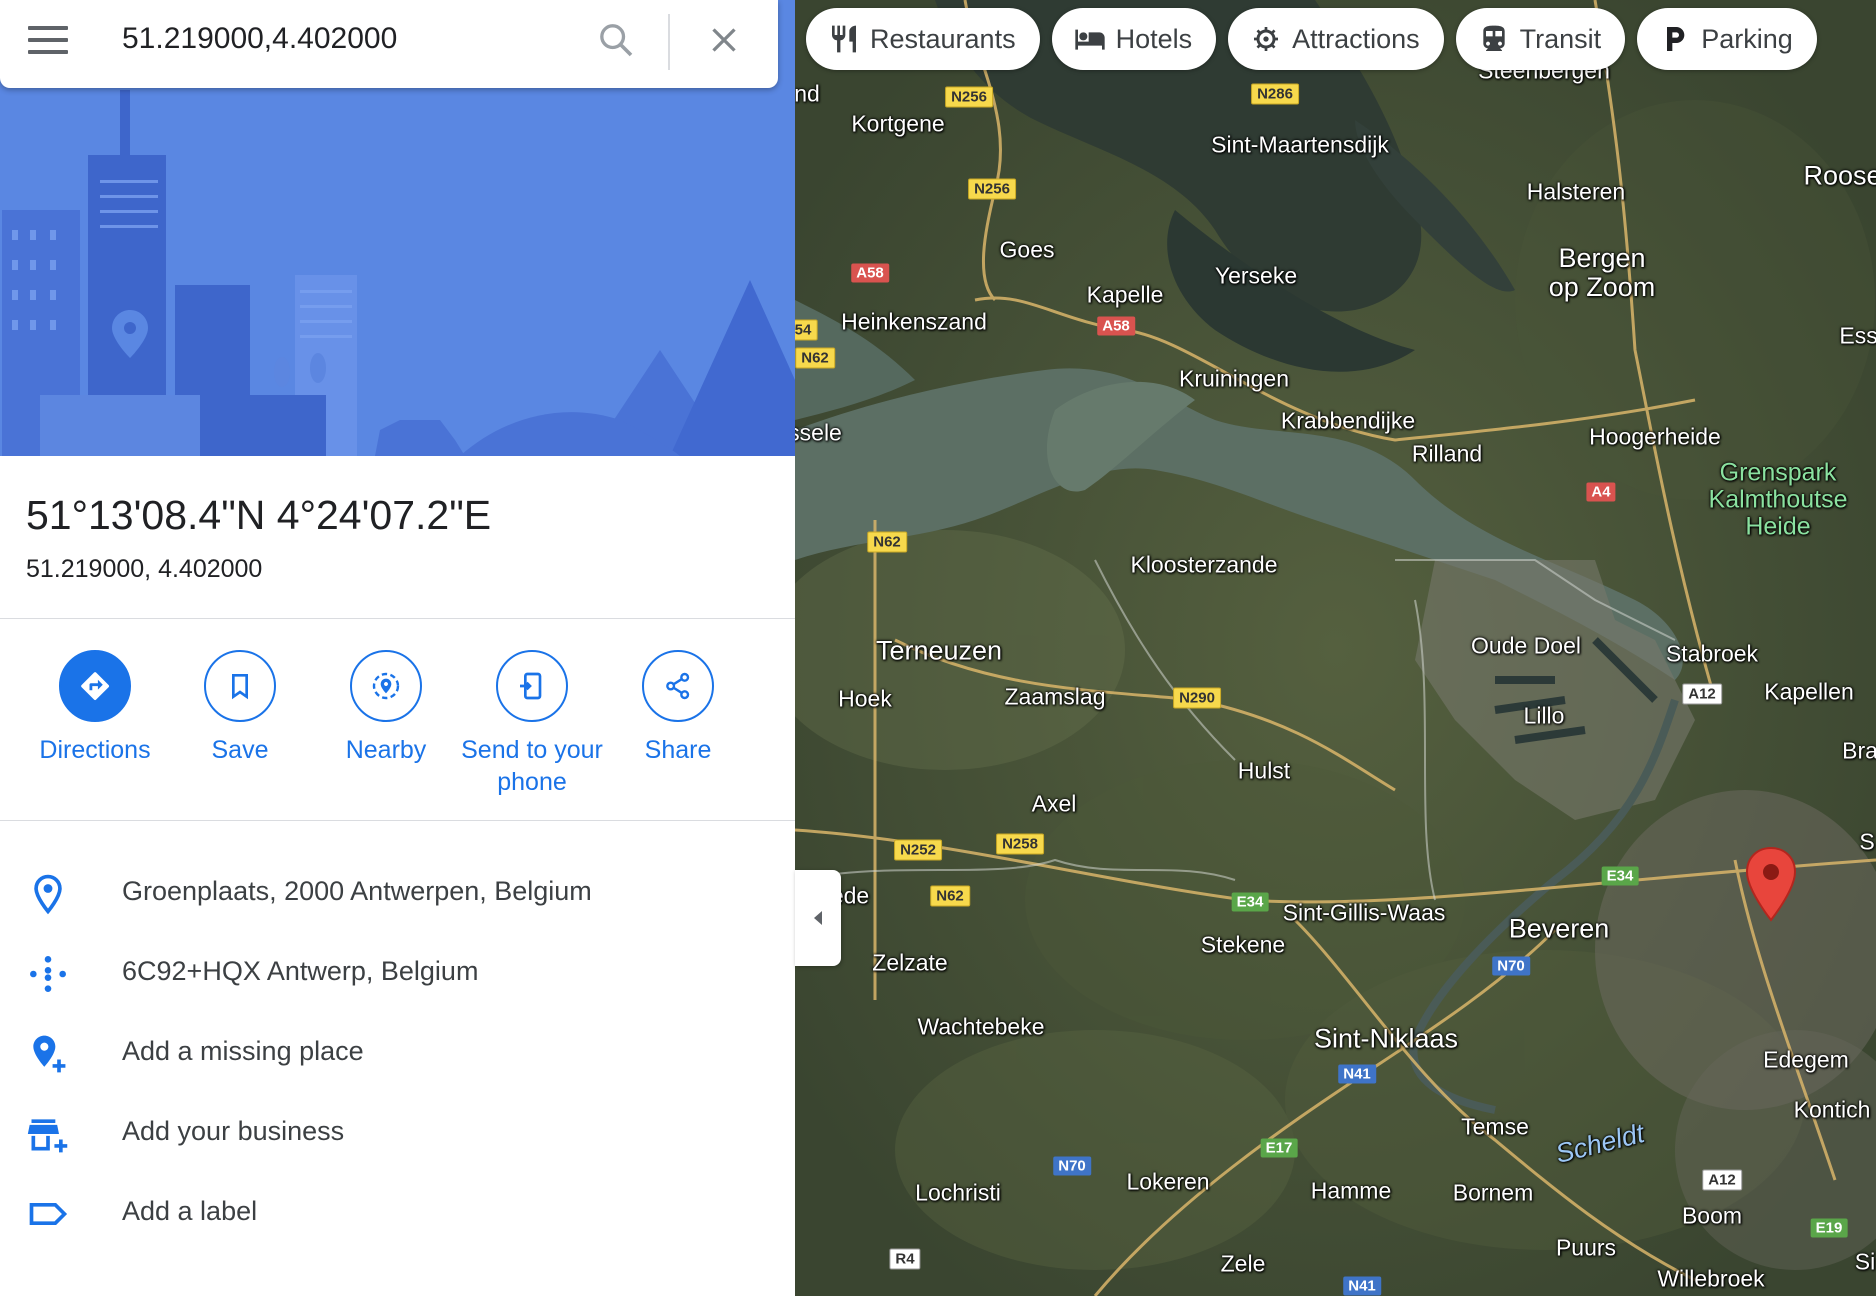 This screenshot has height=1296, width=1876. I want to click on road-shield: 54, so click(806, 330).